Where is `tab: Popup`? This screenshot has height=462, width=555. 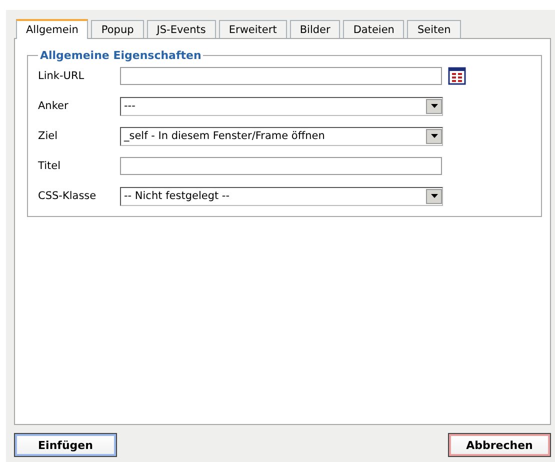
tab: Popup is located at coordinates (117, 29).